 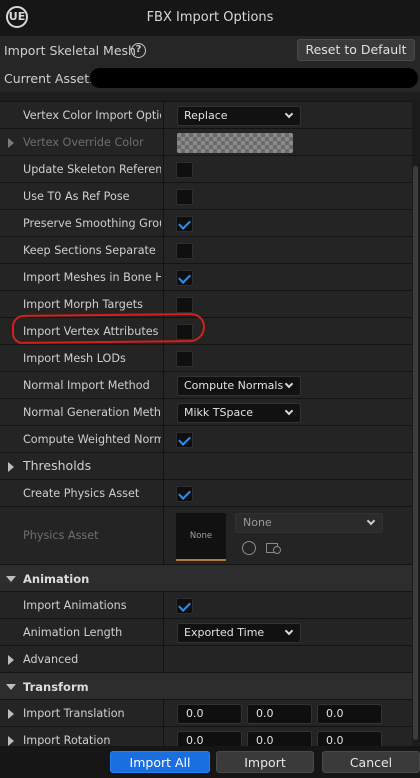 What do you see at coordinates (160, 762) in the screenshot?
I see `import-all-button: Import All` at bounding box center [160, 762].